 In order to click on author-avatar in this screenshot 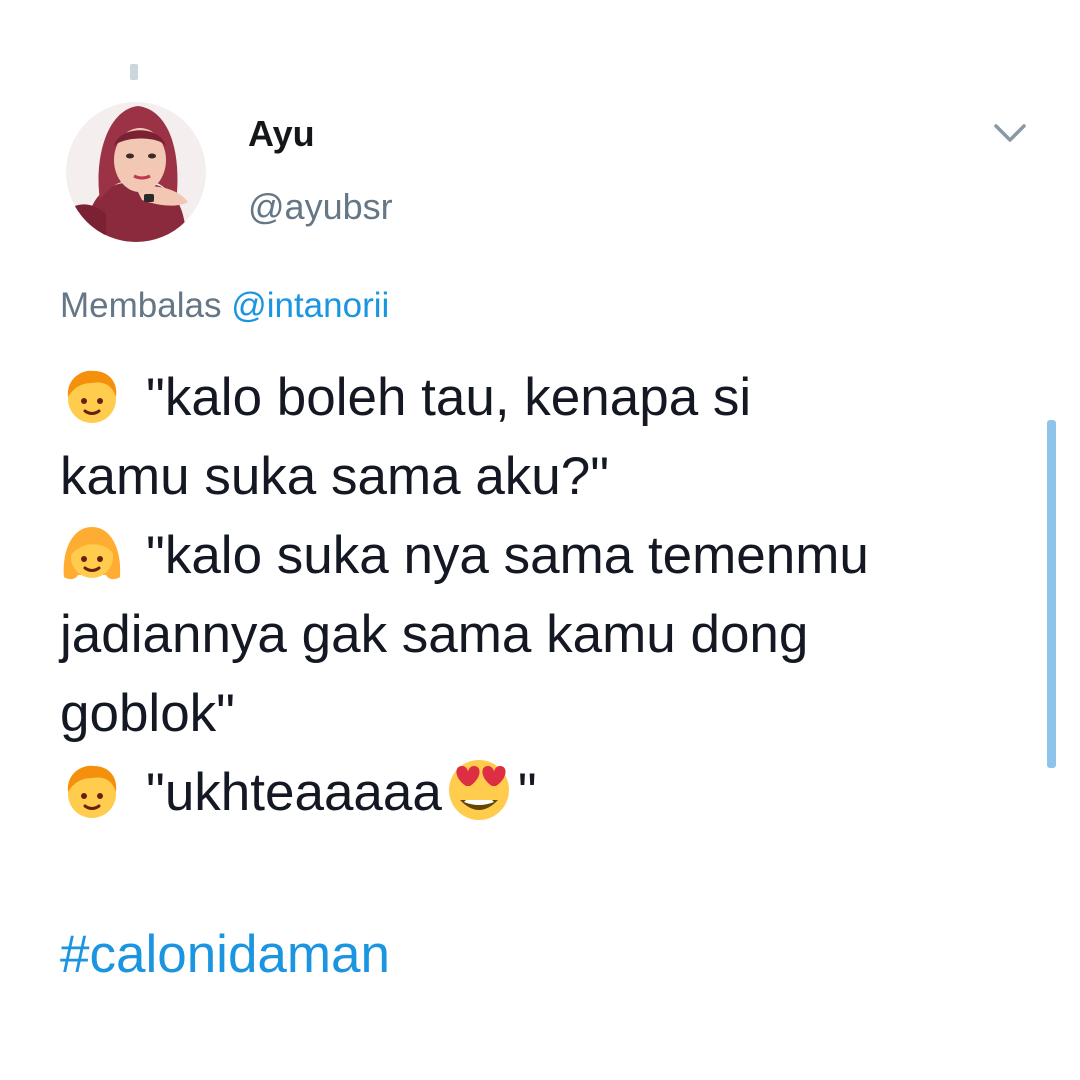, I will do `click(136, 166)`.